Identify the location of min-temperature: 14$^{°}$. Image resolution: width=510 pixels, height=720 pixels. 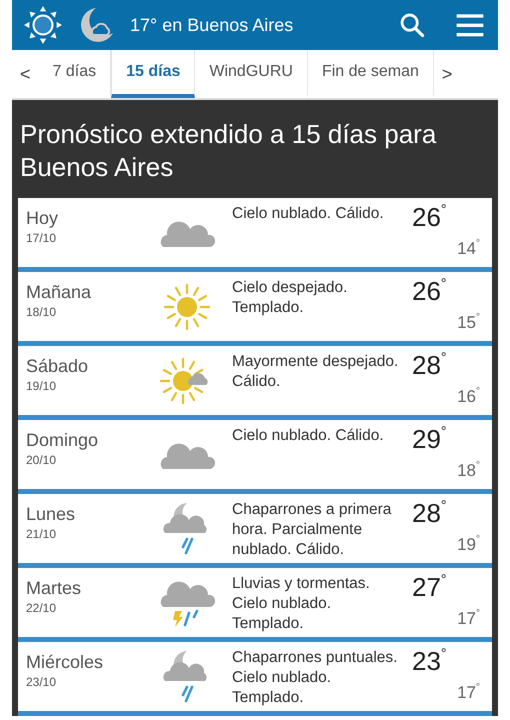
(468, 249).